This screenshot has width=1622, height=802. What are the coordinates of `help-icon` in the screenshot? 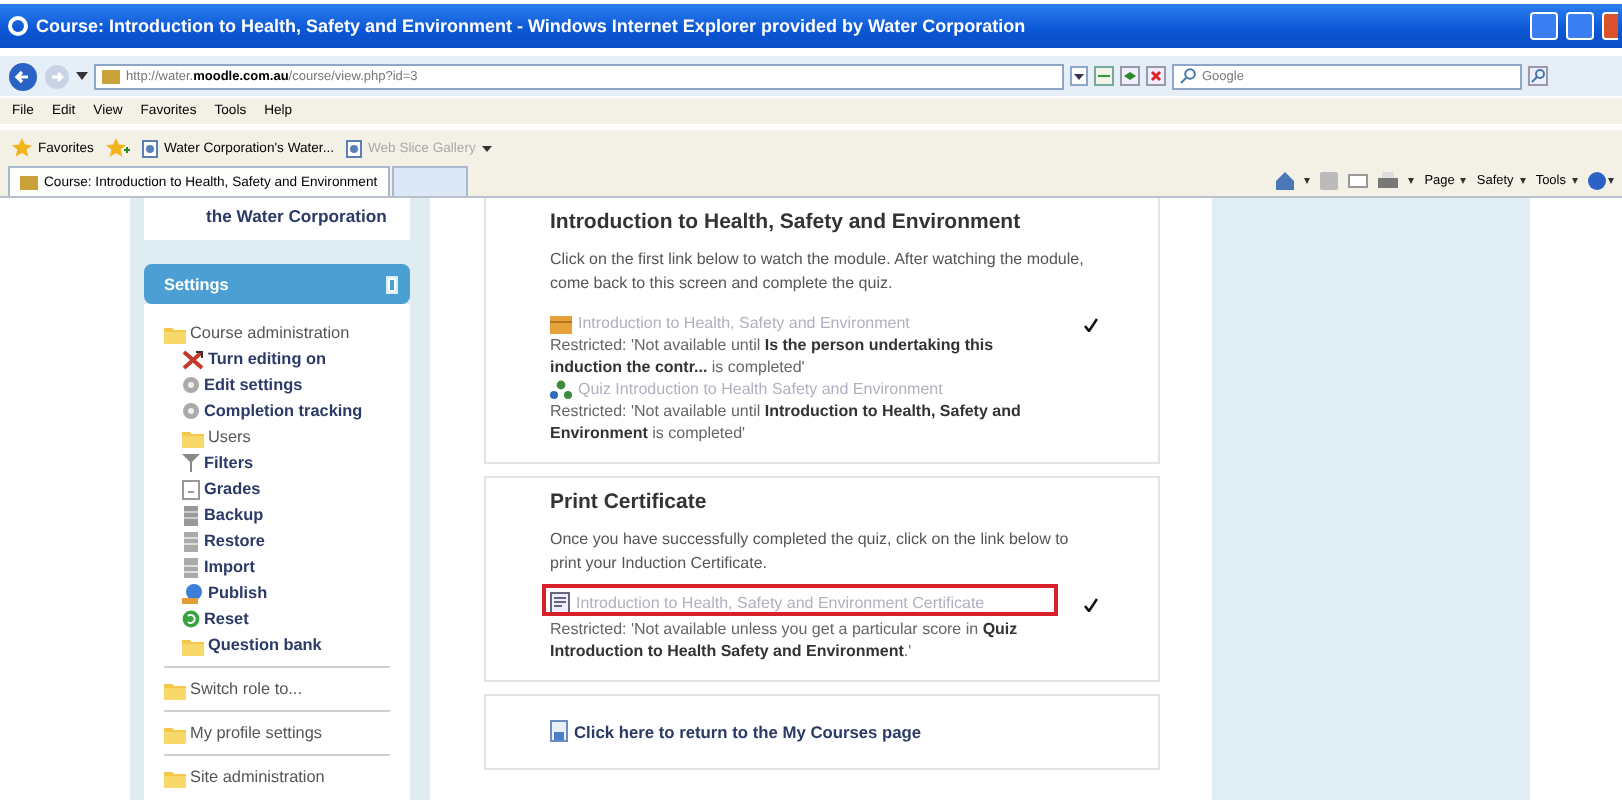 It's located at (1601, 181).